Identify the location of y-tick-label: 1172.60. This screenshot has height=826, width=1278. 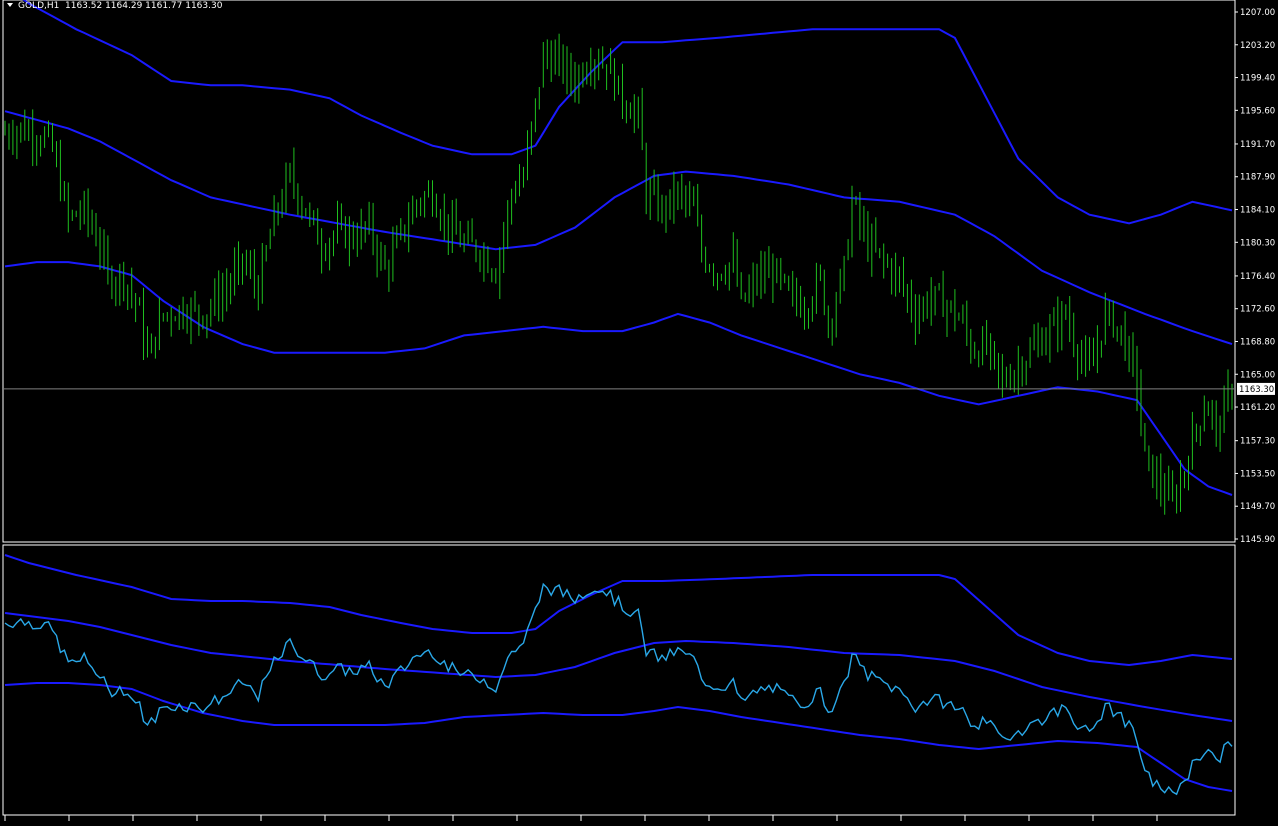
(1257, 310).